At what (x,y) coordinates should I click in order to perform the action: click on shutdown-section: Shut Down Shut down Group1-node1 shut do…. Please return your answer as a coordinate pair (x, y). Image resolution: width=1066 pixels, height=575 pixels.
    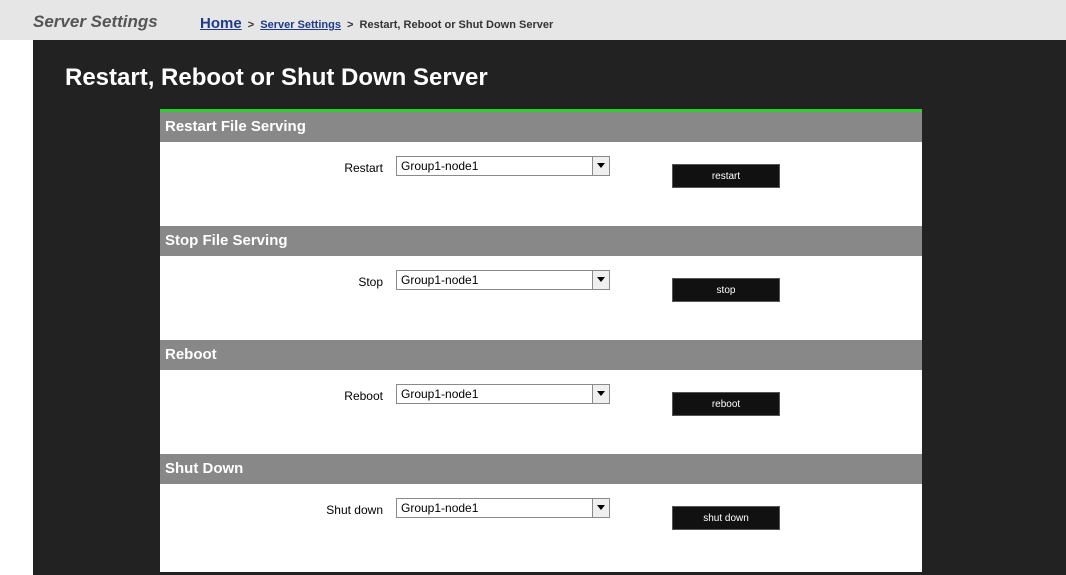
    Looking at the image, I should click on (541, 511).